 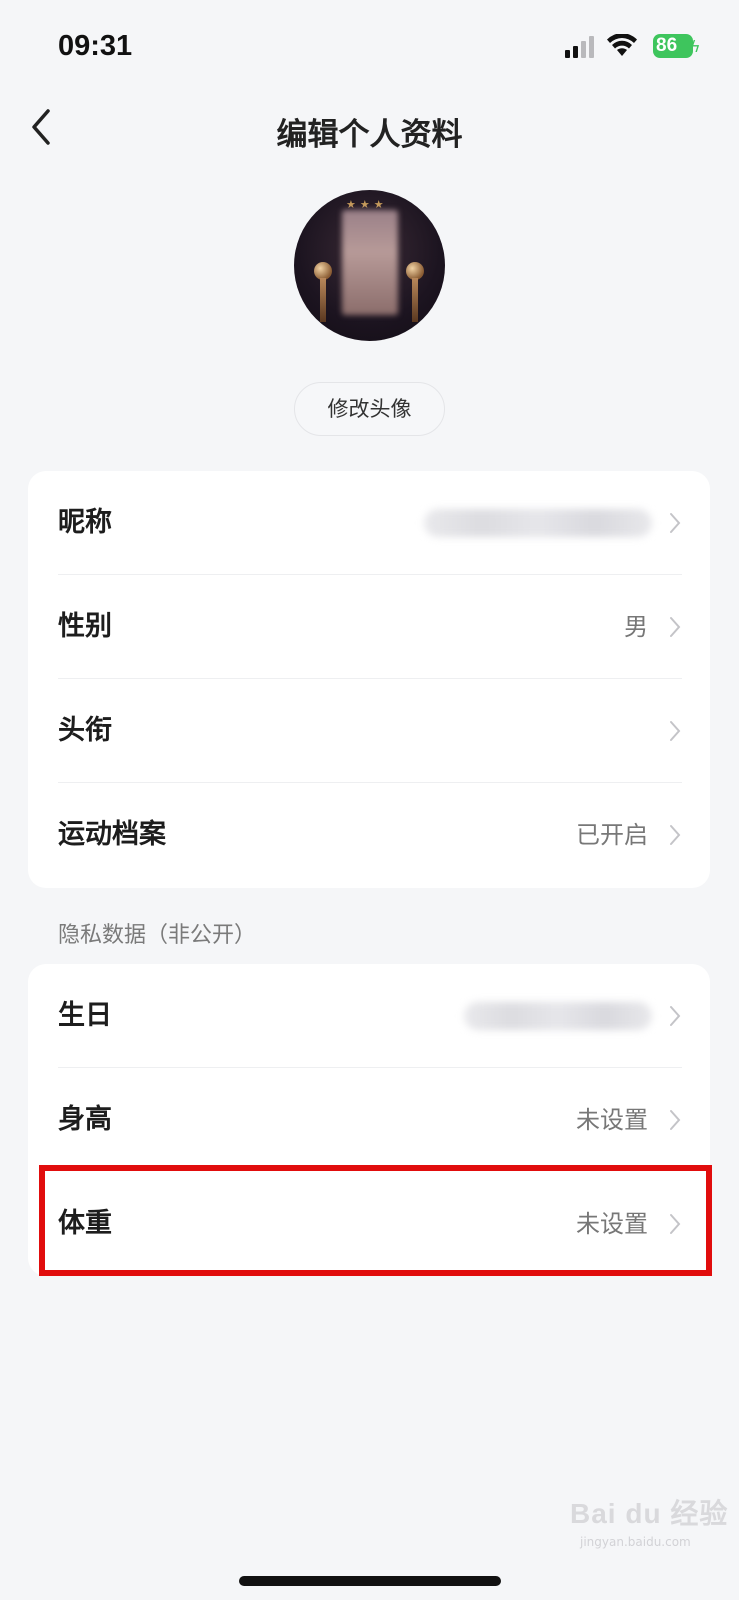 I want to click on row-gender: 性别 男, so click(x=369, y=627).